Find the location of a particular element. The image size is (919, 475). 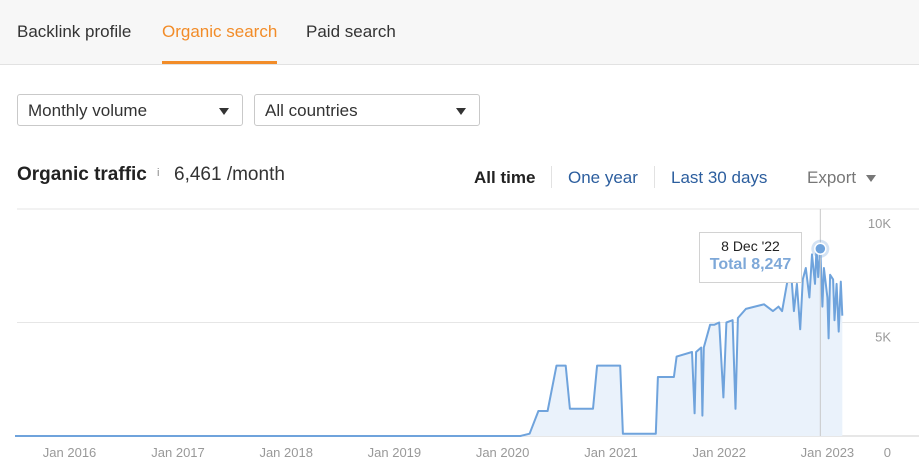

y-tick-label: 5K is located at coordinates (883, 337).